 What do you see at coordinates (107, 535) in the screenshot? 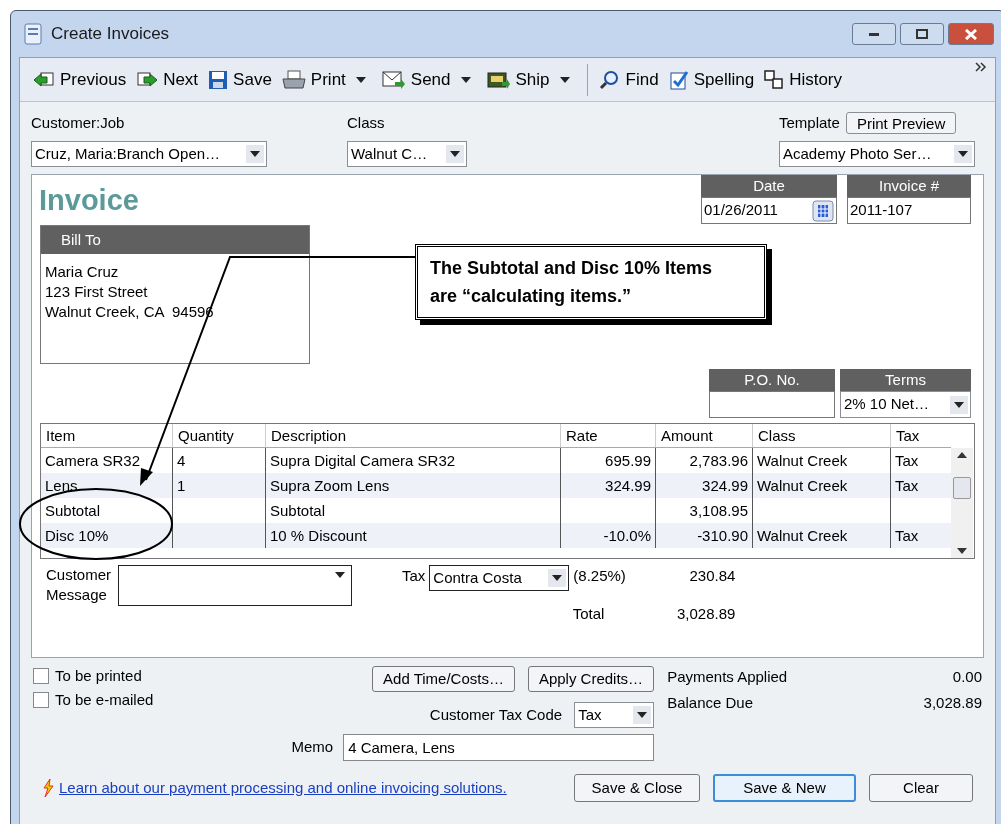
I see `table-cell: Disc 10%` at bounding box center [107, 535].